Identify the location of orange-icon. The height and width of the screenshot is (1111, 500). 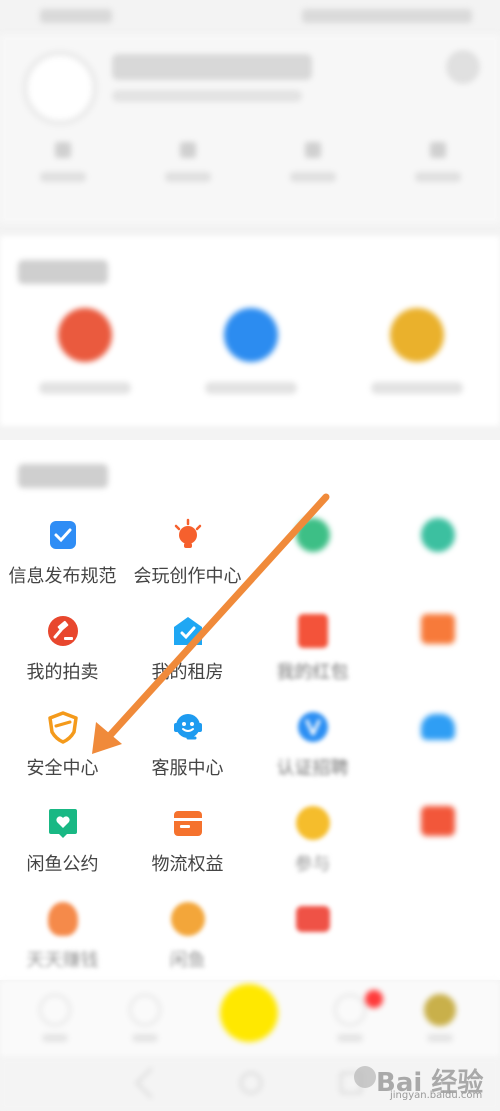
(437, 631).